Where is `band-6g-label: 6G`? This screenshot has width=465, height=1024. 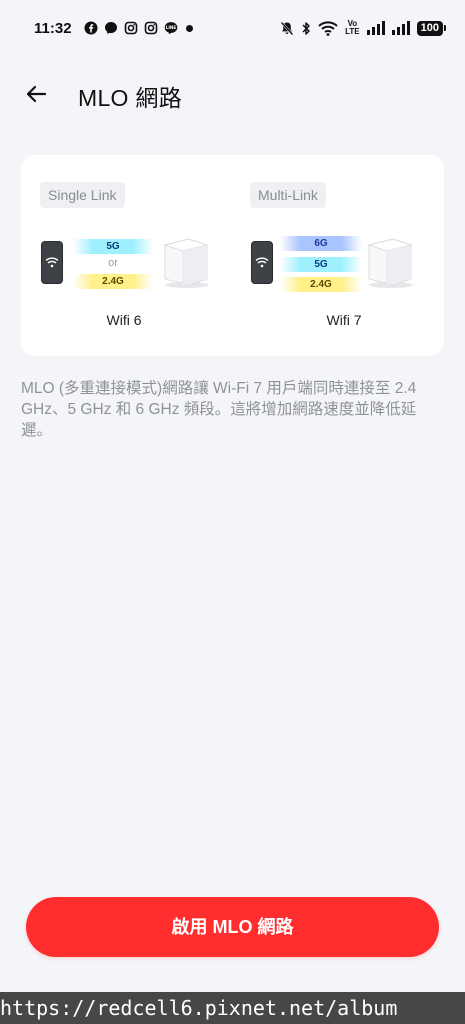 band-6g-label: 6G is located at coordinates (321, 243).